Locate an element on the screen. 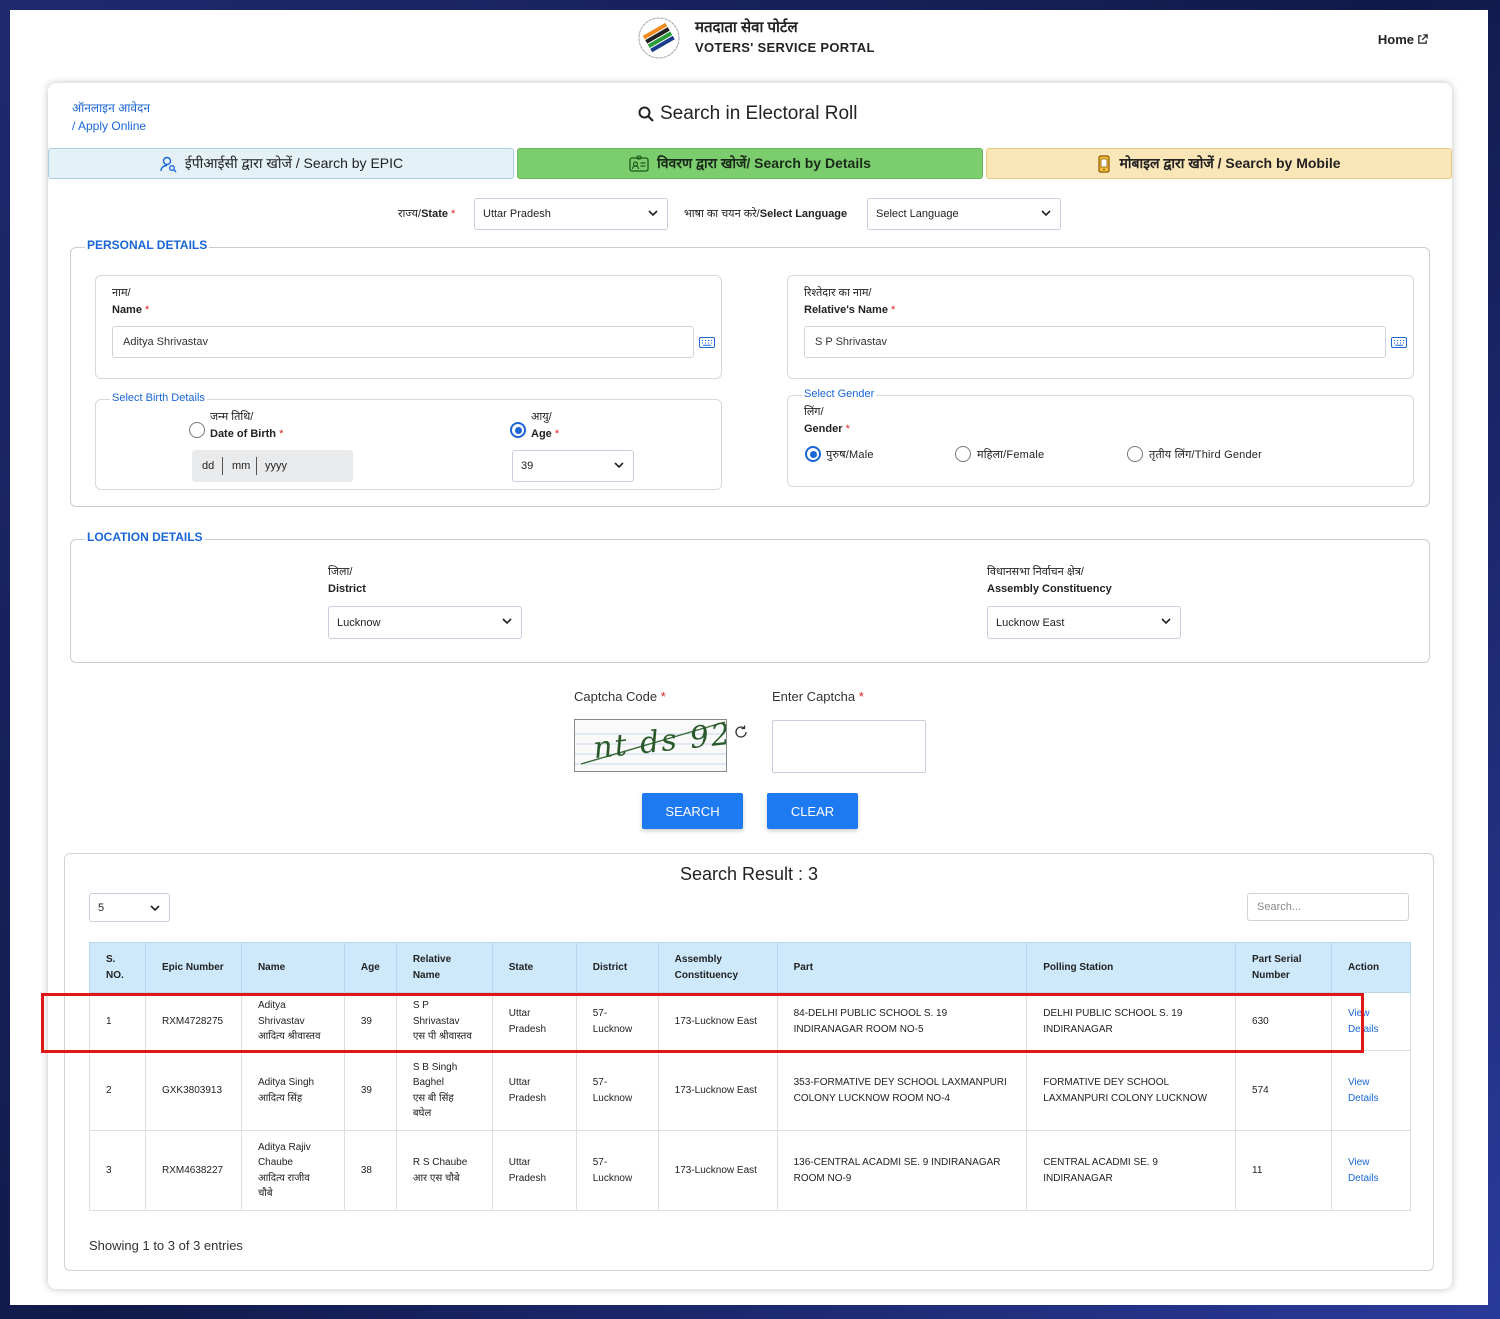 The image size is (1500, 1319). dob-day: dd is located at coordinates (207, 466).